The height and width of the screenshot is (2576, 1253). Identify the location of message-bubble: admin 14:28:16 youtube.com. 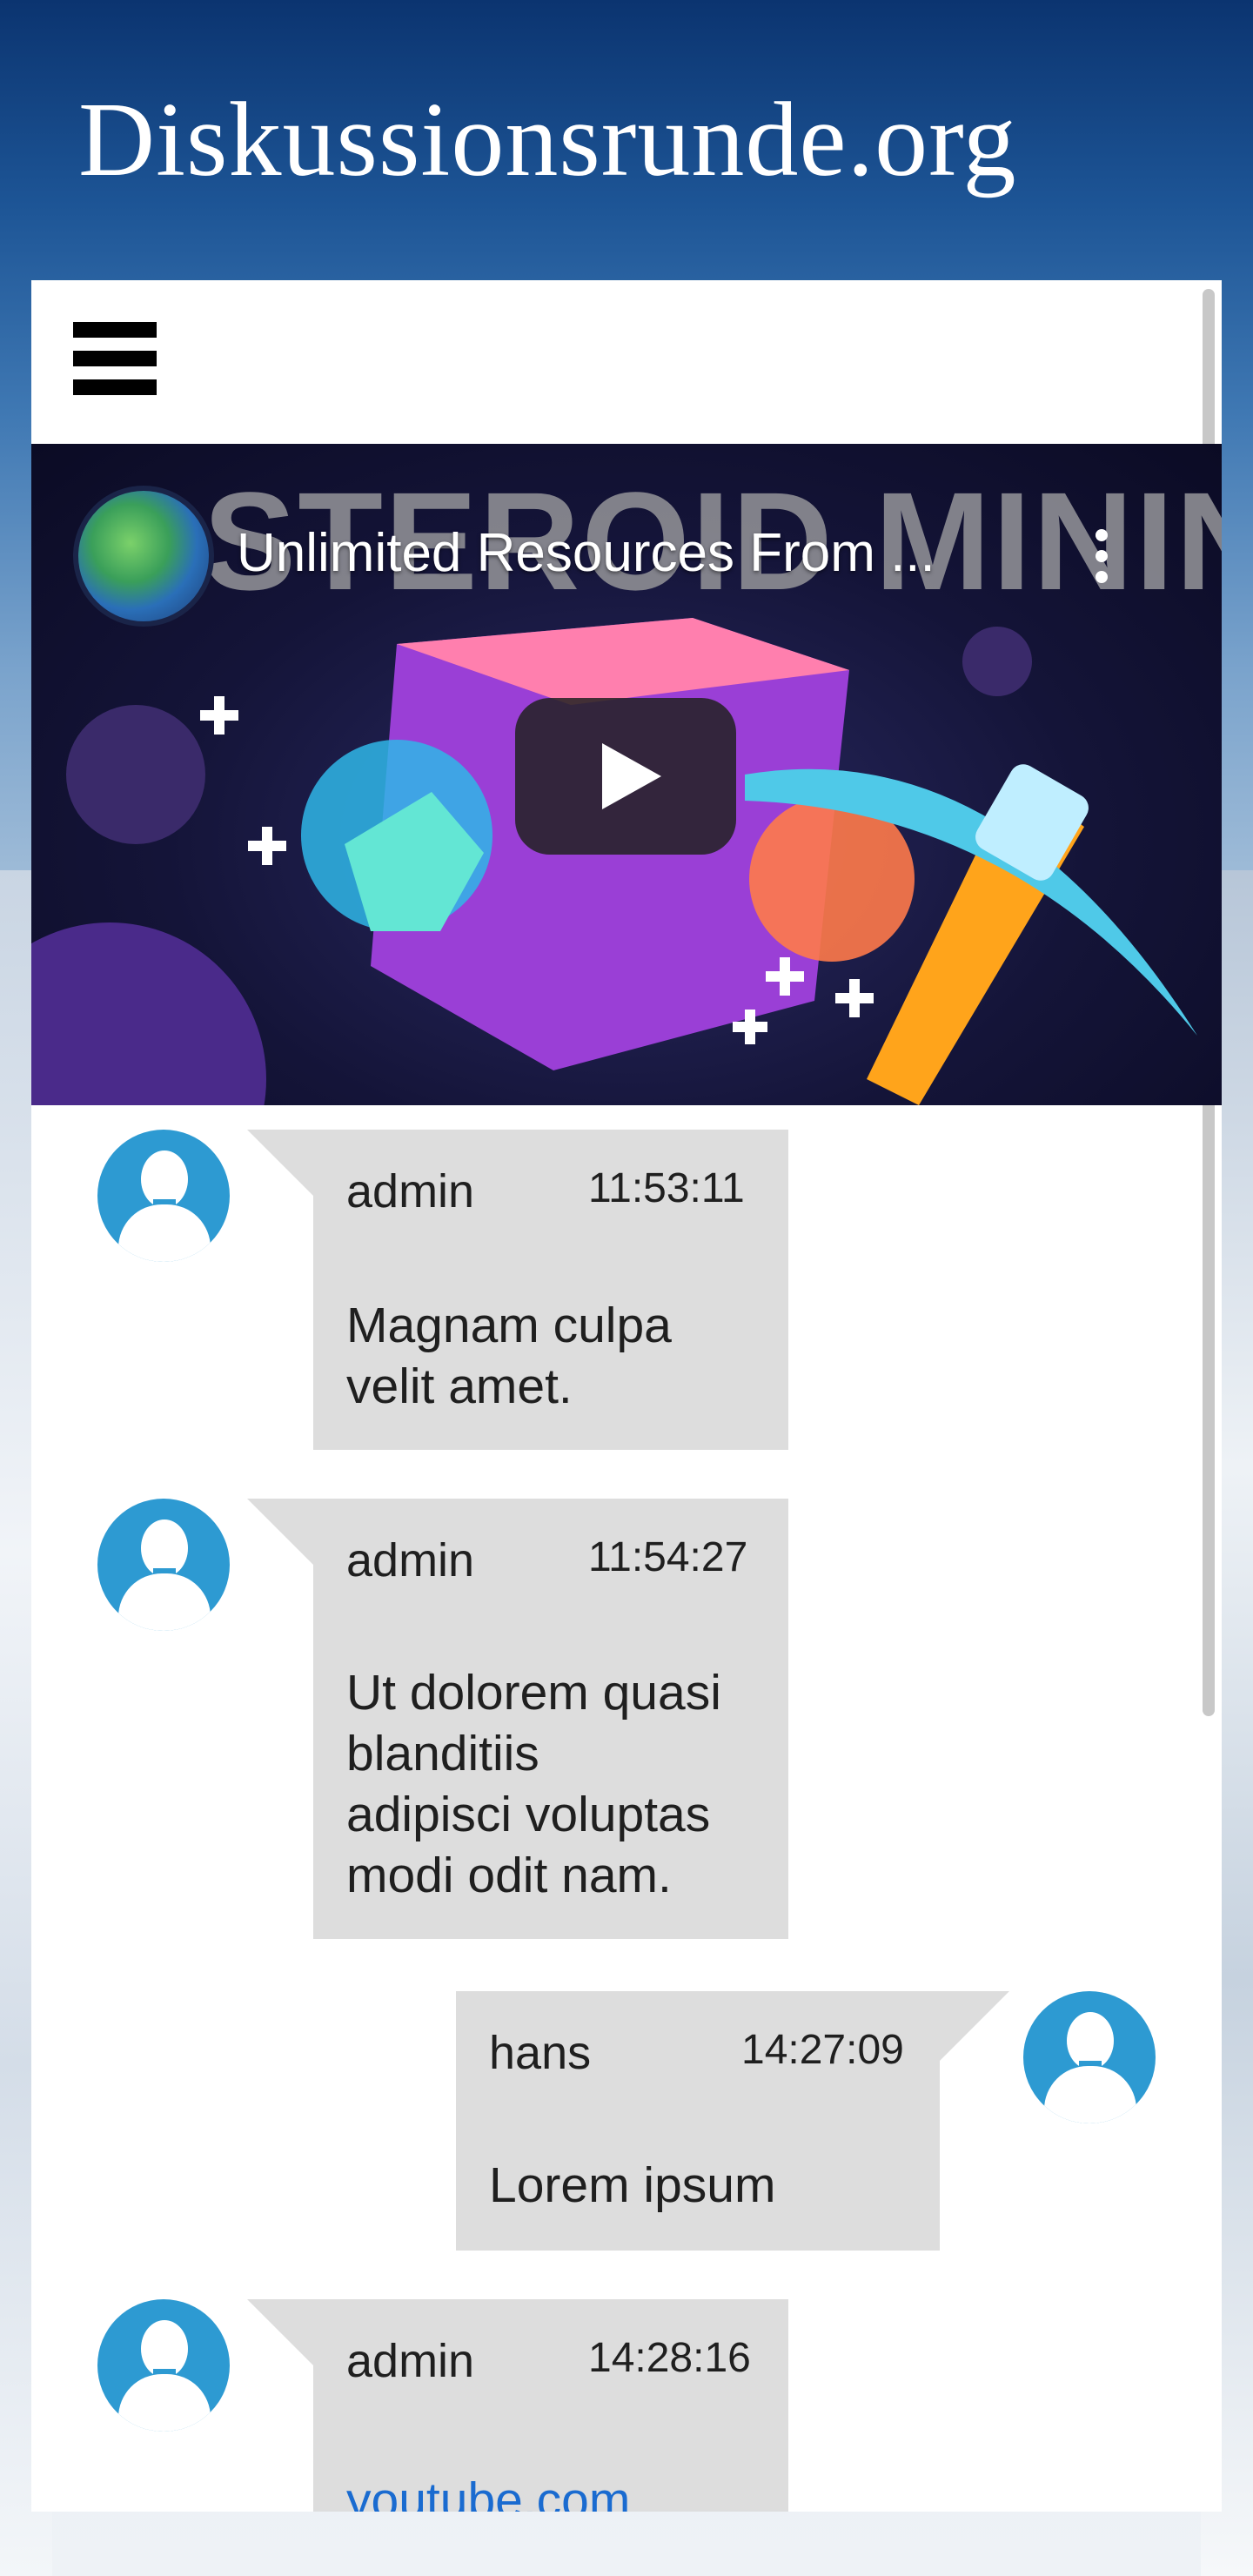
(550, 2405).